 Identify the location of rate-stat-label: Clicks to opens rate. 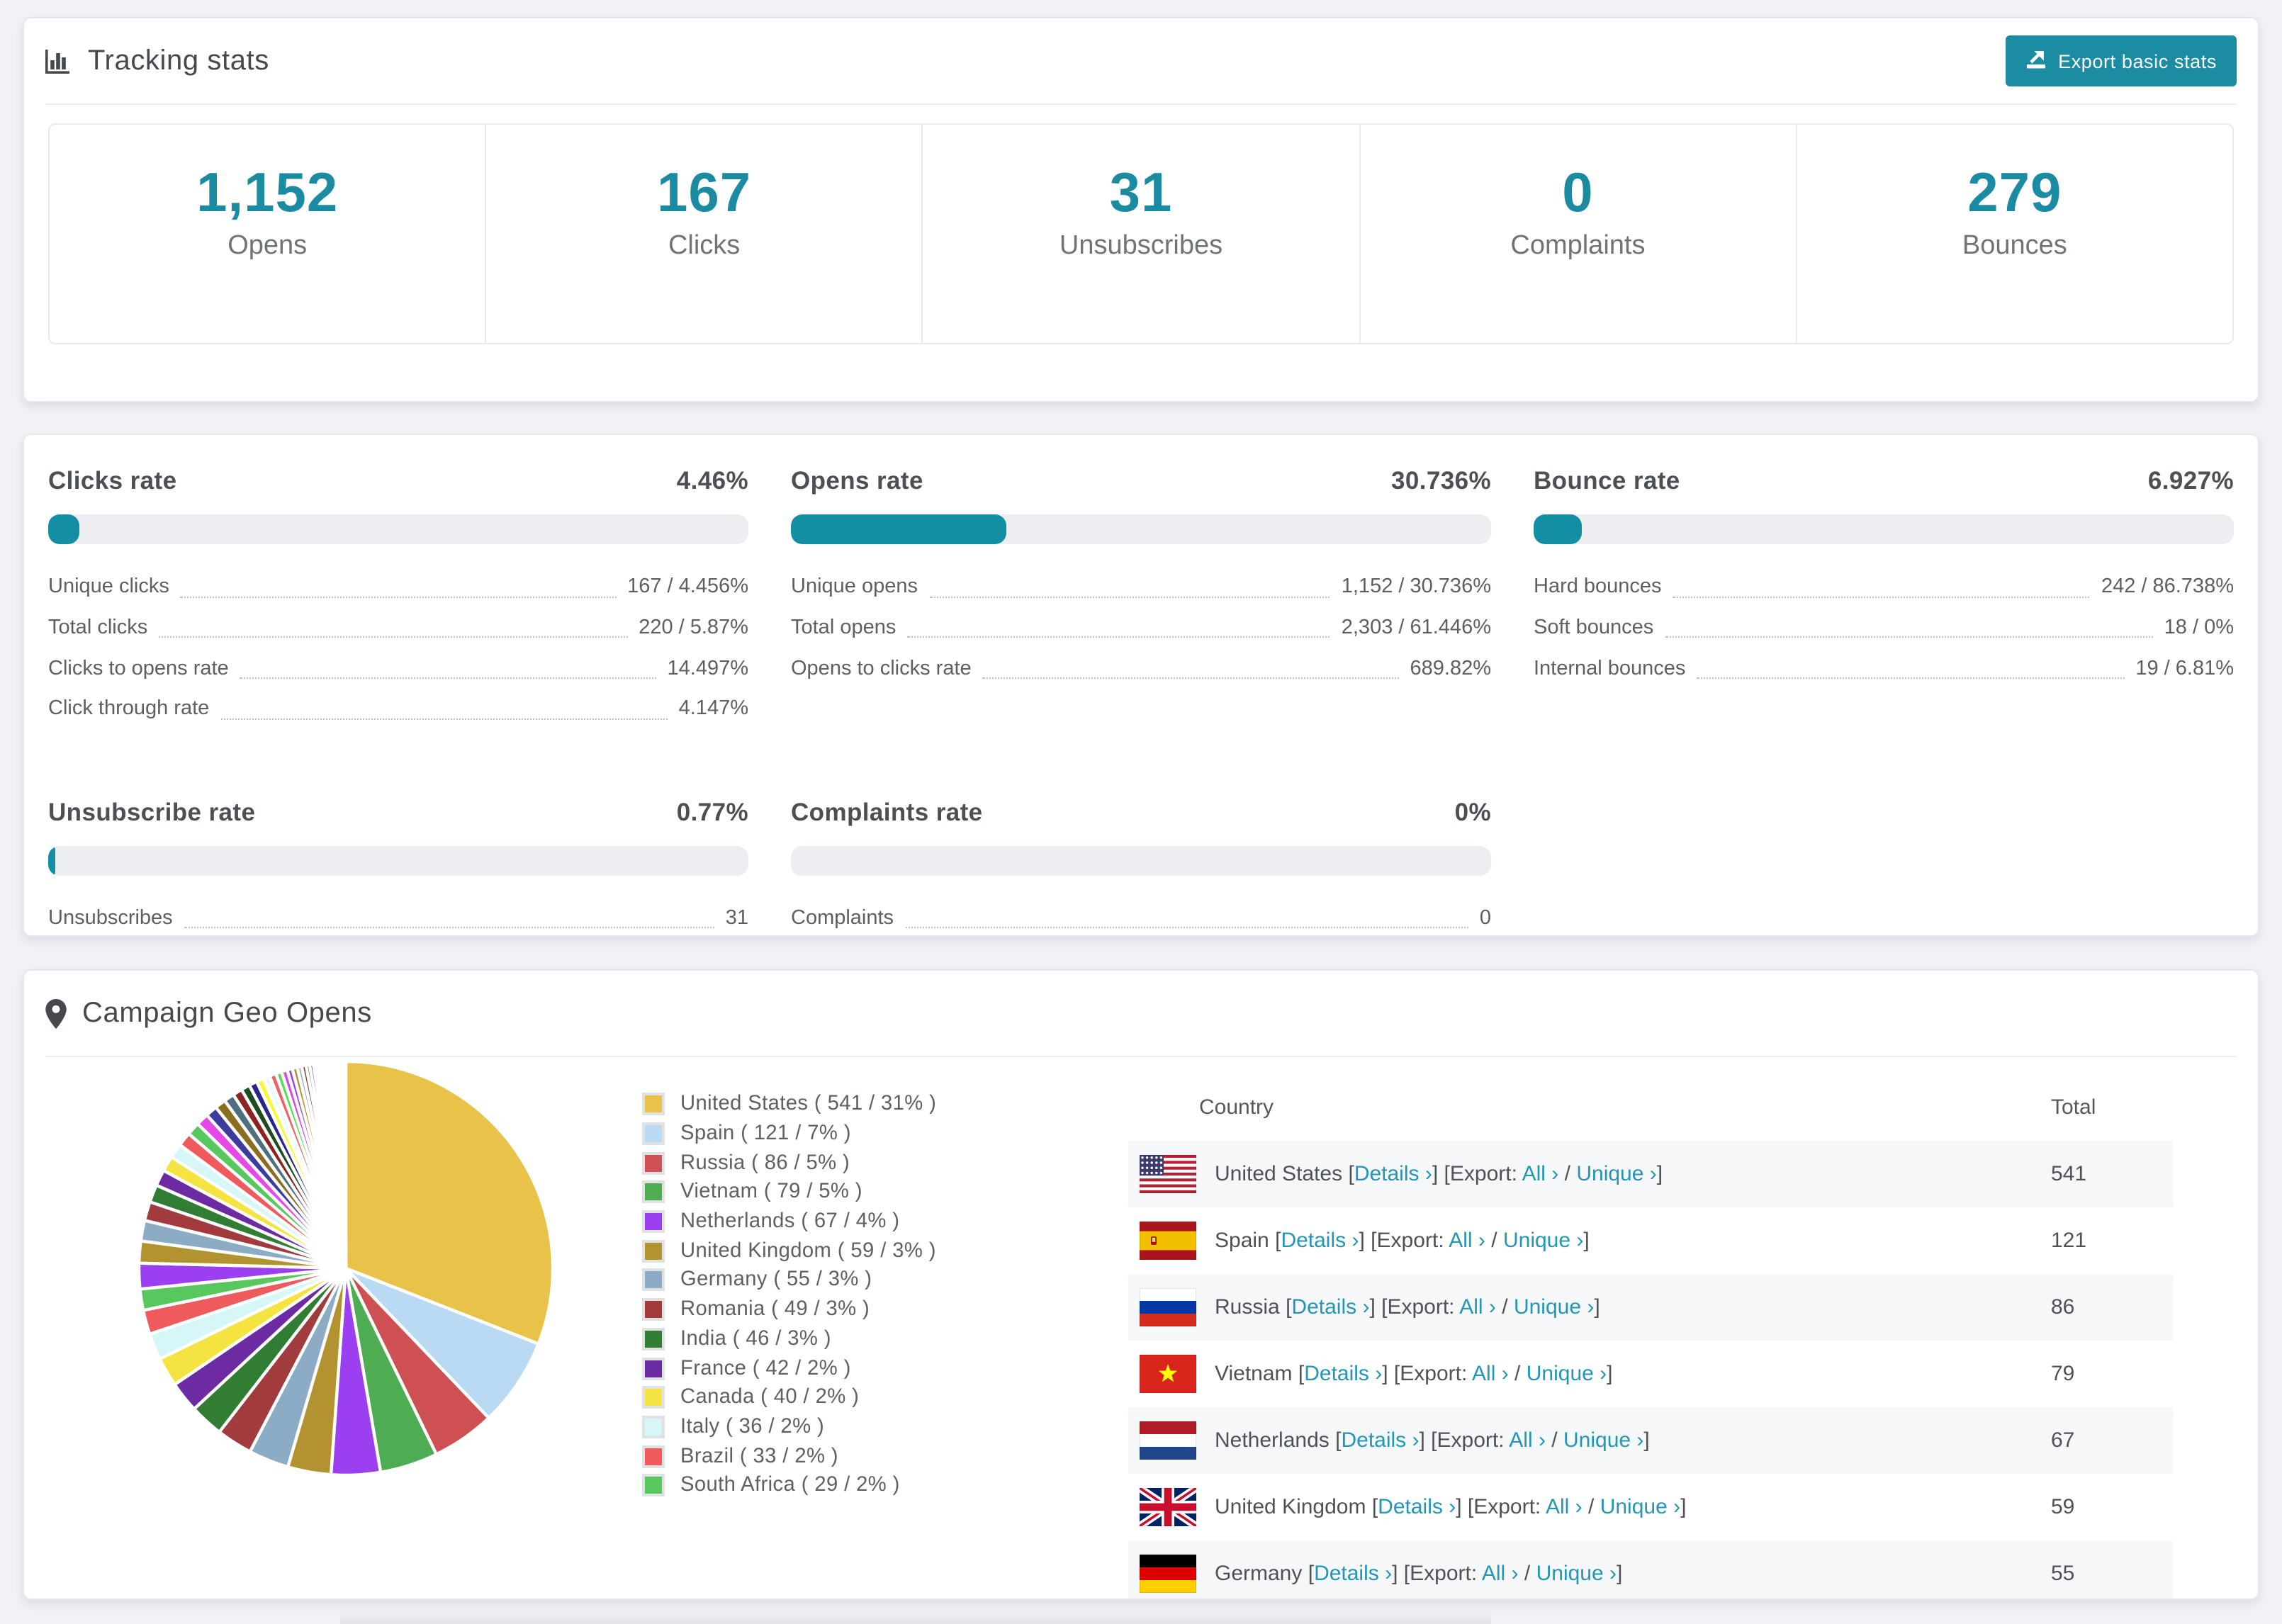
(138, 668).